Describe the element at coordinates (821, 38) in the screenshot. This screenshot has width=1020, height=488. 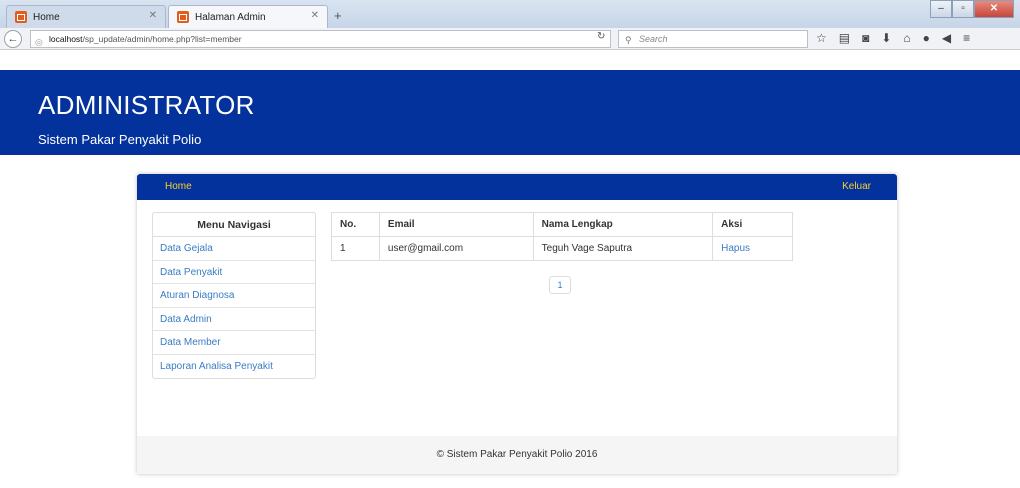
I see `bookmark-star-icon: ☆` at that location.